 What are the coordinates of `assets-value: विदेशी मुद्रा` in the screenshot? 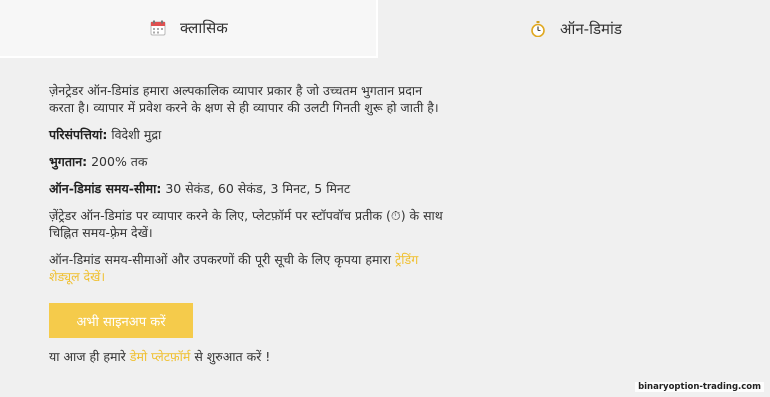 It's located at (134, 134).